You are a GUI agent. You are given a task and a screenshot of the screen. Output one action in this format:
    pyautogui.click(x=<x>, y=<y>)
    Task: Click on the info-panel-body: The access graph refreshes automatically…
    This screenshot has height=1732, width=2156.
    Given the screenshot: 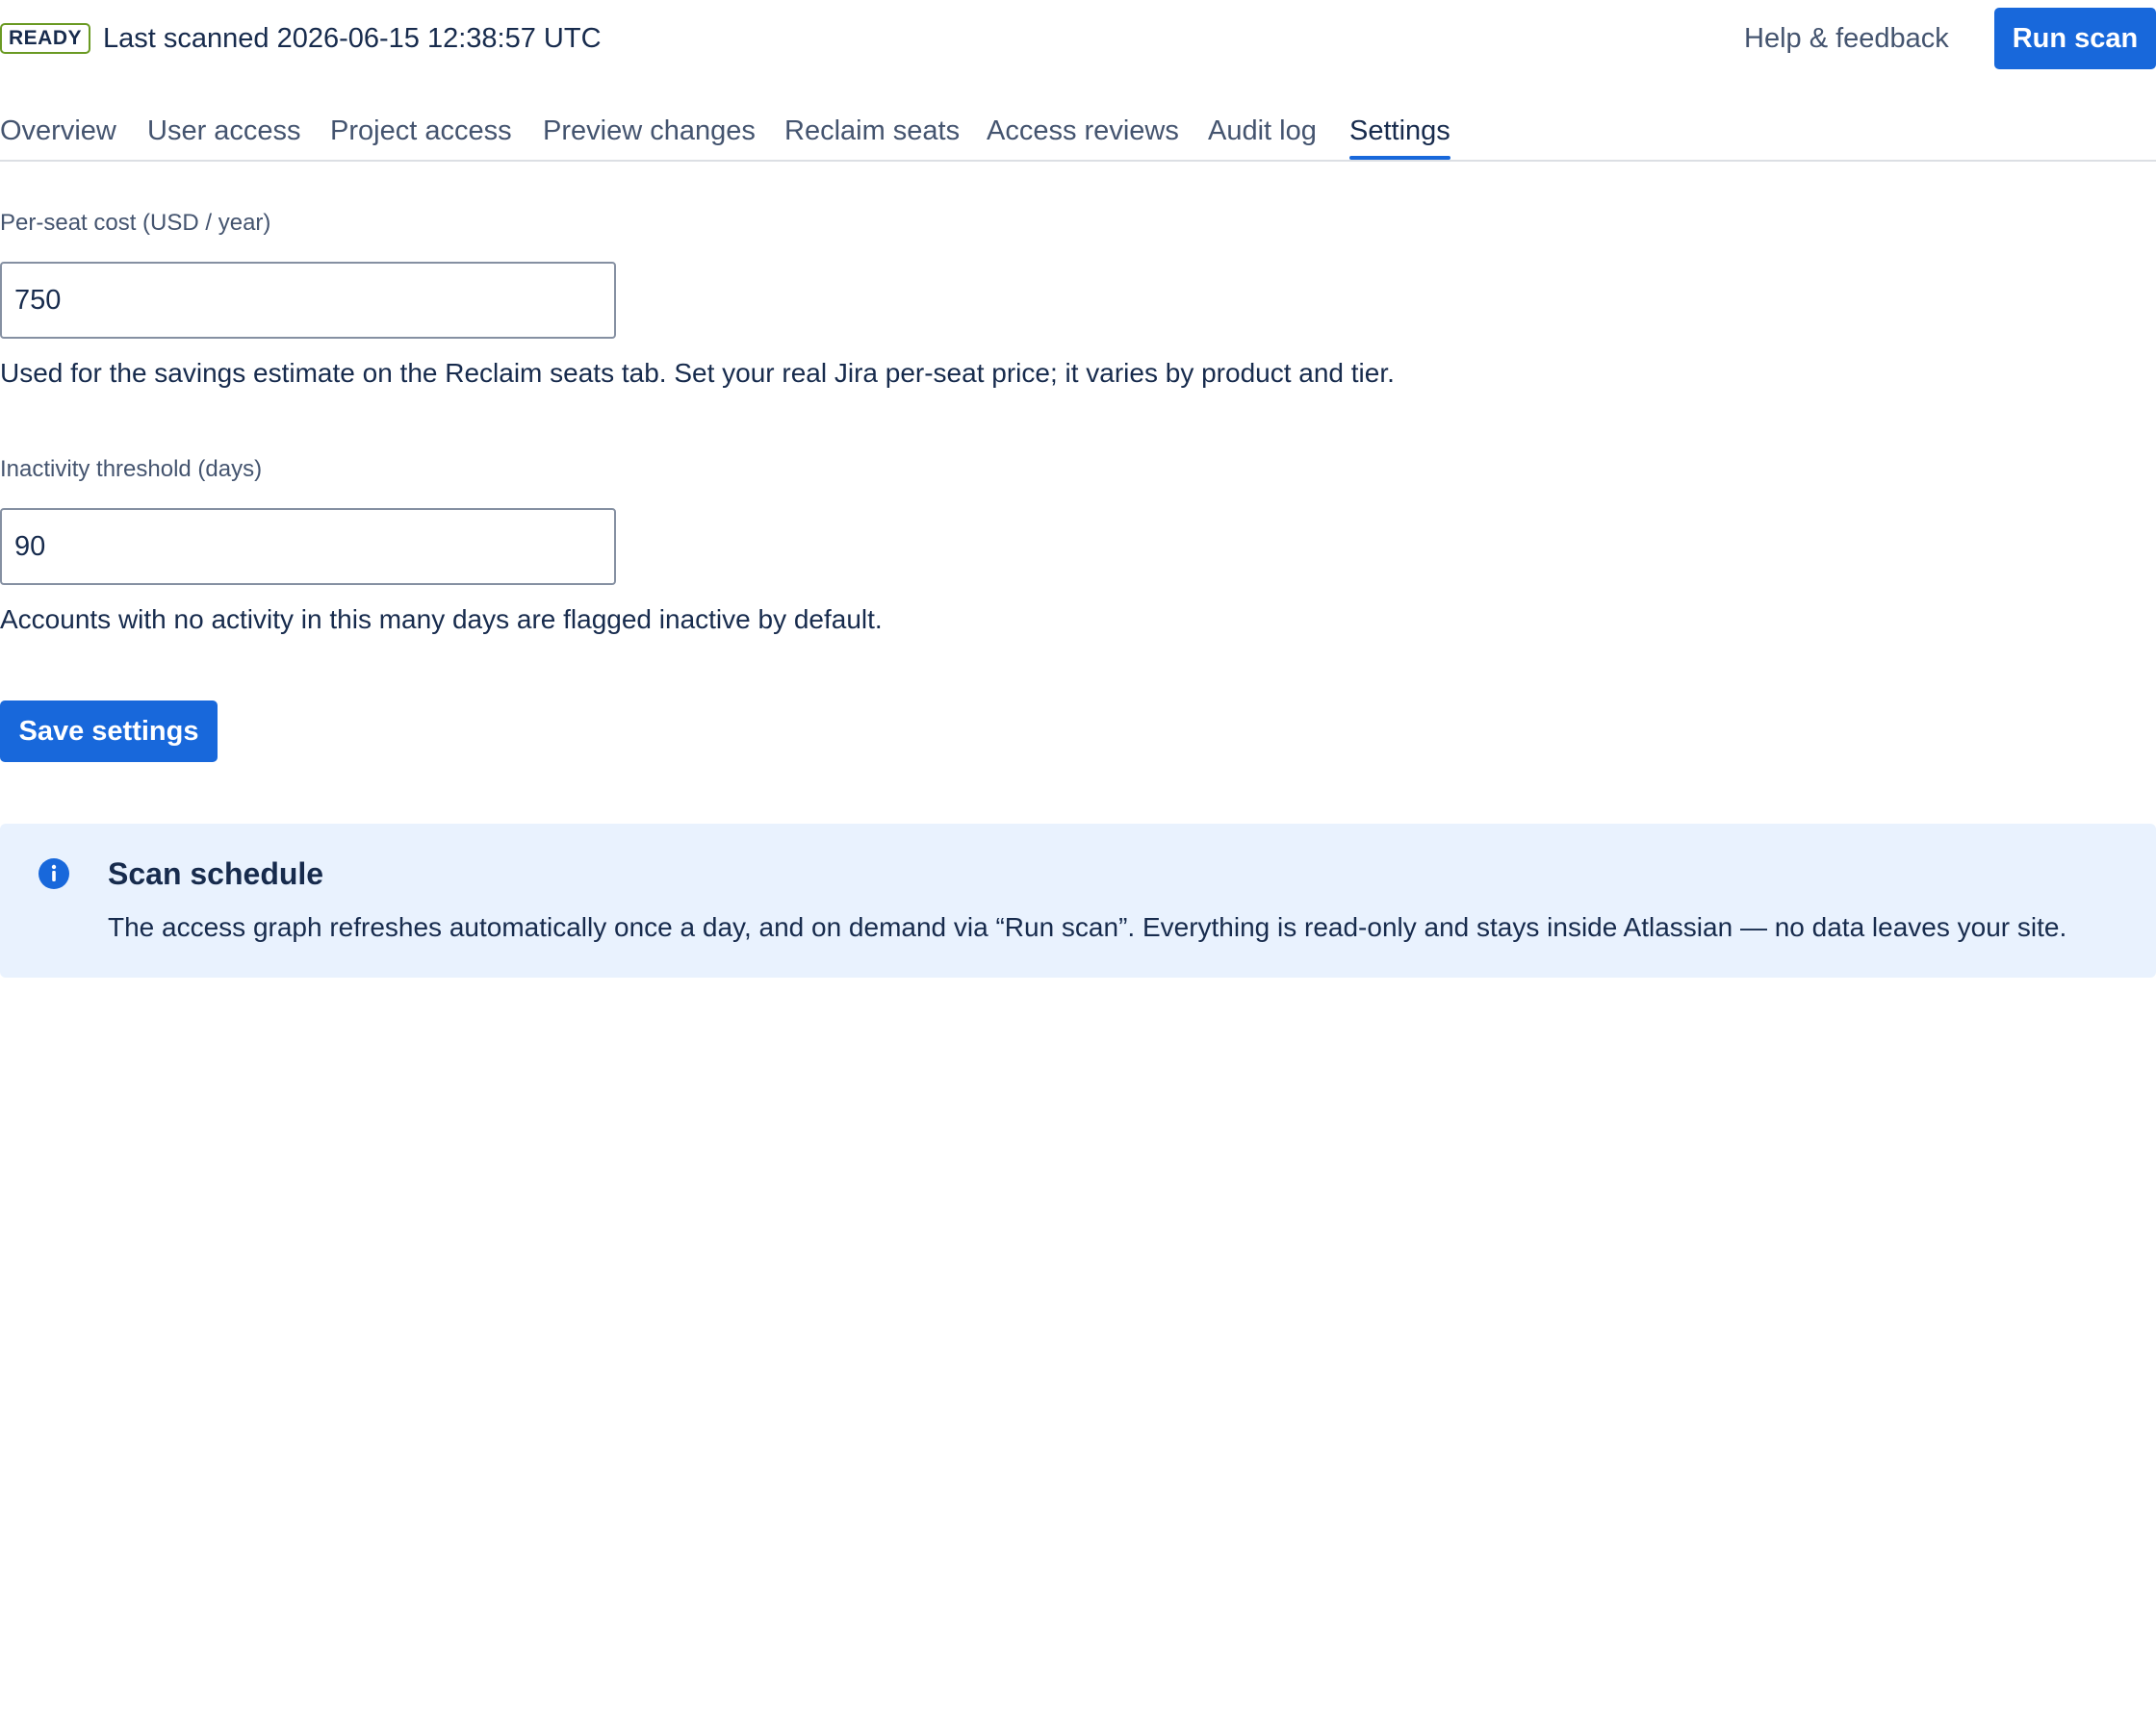 What is the action you would take?
    pyautogui.click(x=1087, y=927)
    